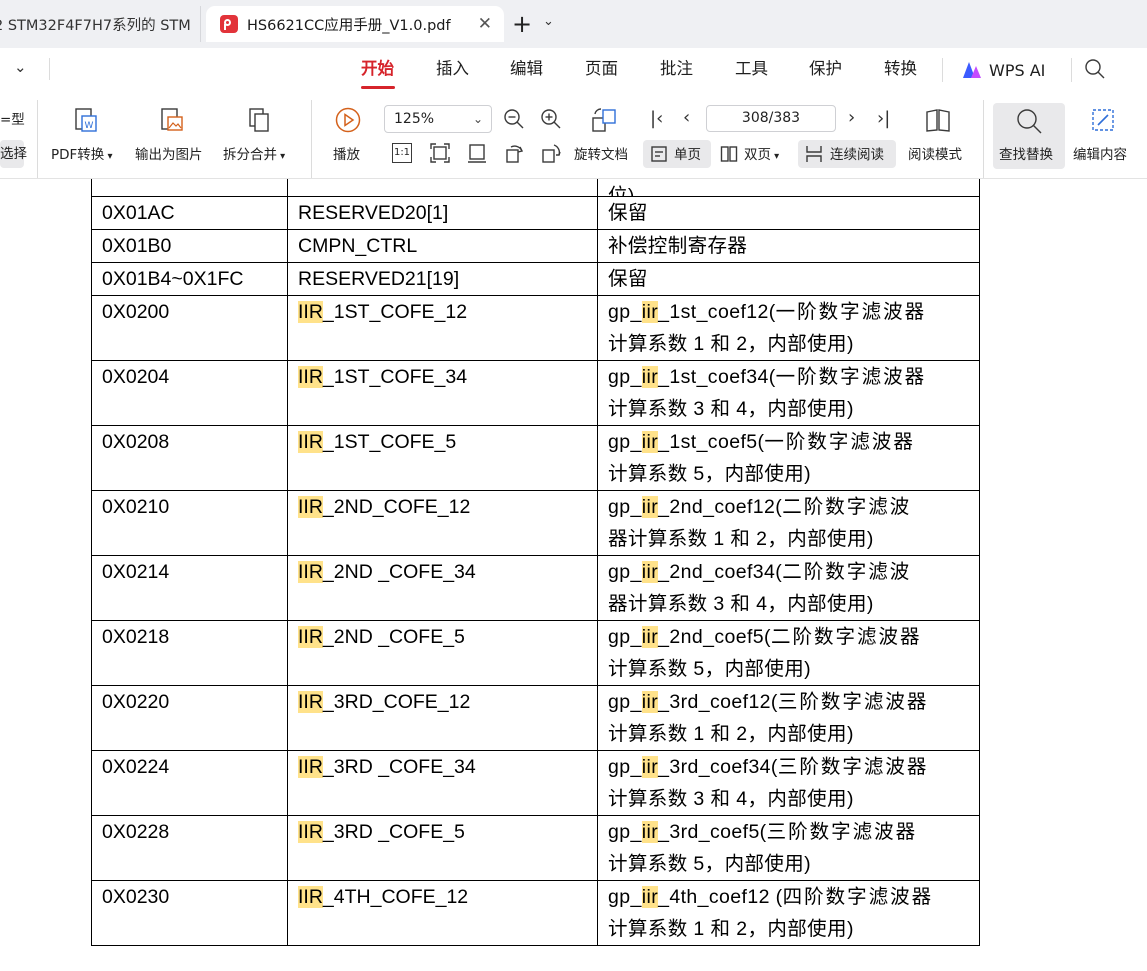 The height and width of the screenshot is (971, 1147). Describe the element at coordinates (900, 70) in the screenshot. I see `menu-item-convert: 转换` at that location.